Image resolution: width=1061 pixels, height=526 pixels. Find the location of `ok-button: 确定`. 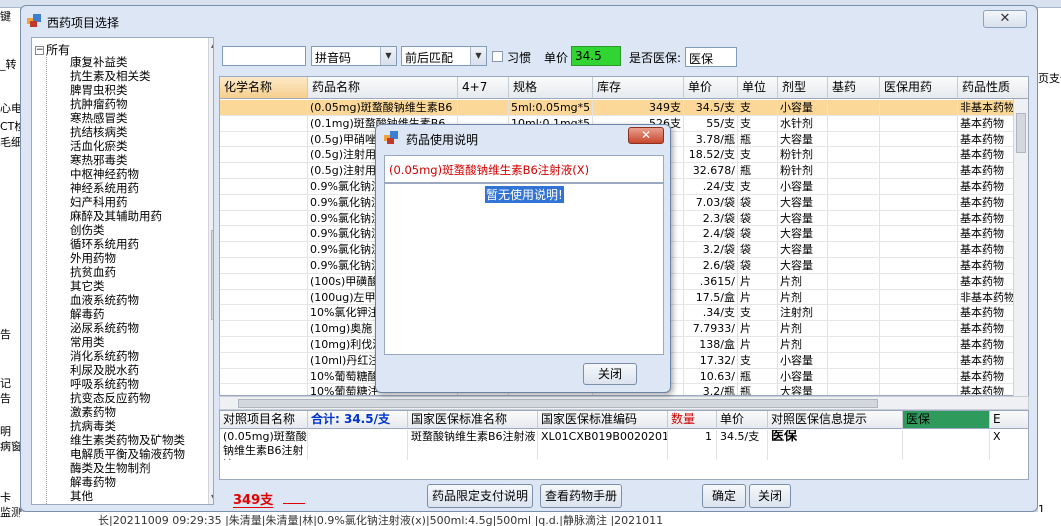

ok-button: 确定 is located at coordinates (724, 496).